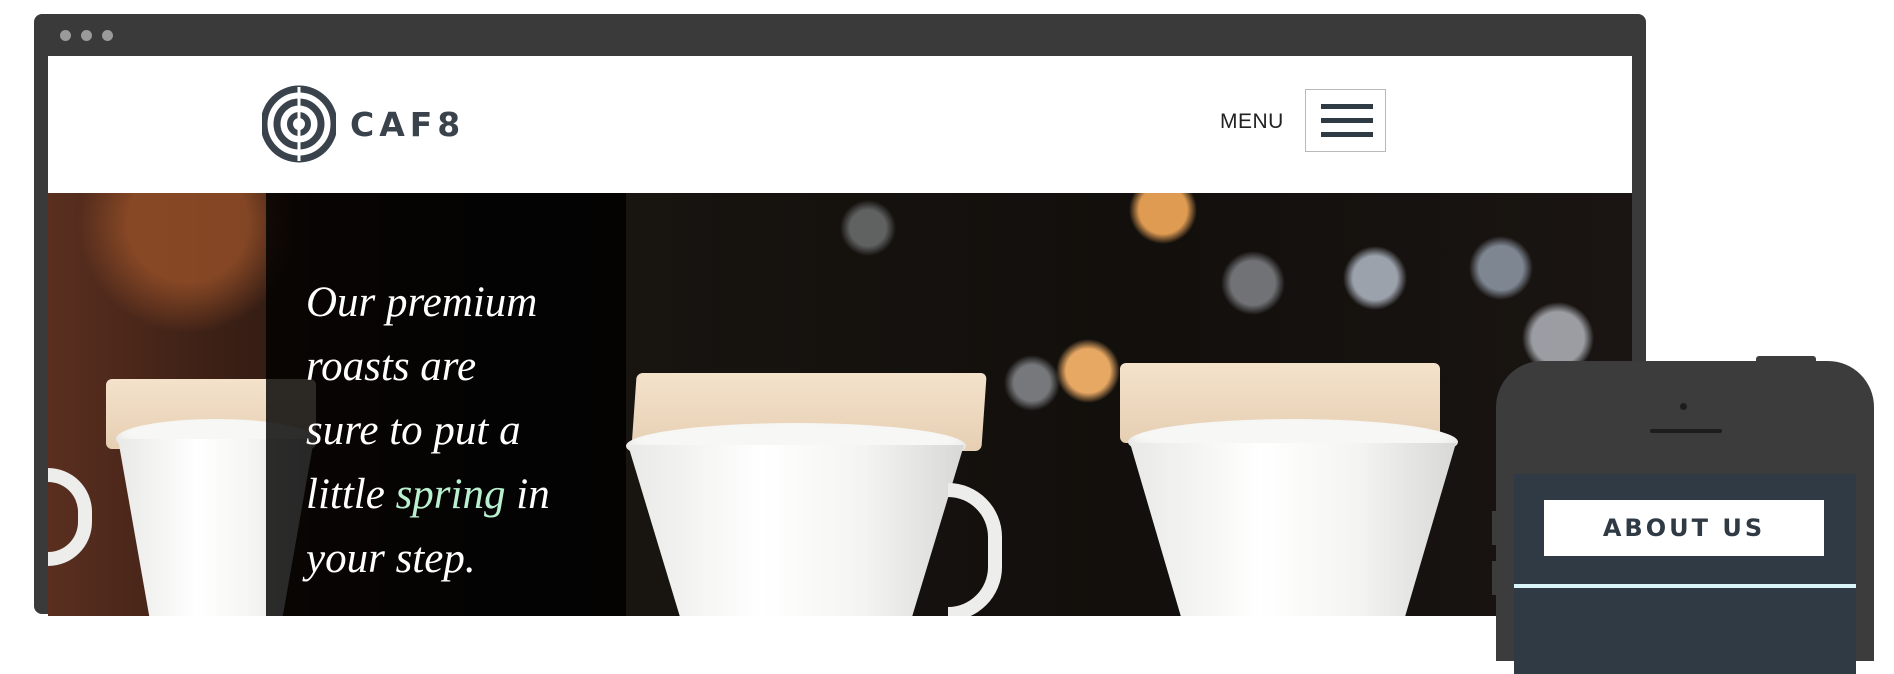  Describe the element at coordinates (351, 494) in the screenshot. I see `hero-line: little` at that location.